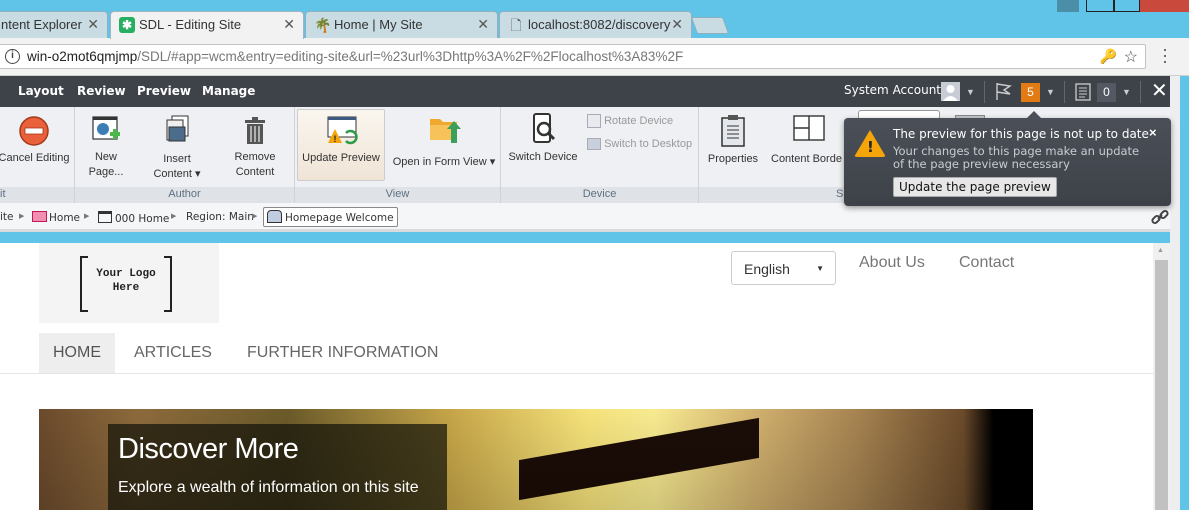 The width and height of the screenshot is (1189, 510). I want to click on remove-content-button: Remove Content, so click(255, 147).